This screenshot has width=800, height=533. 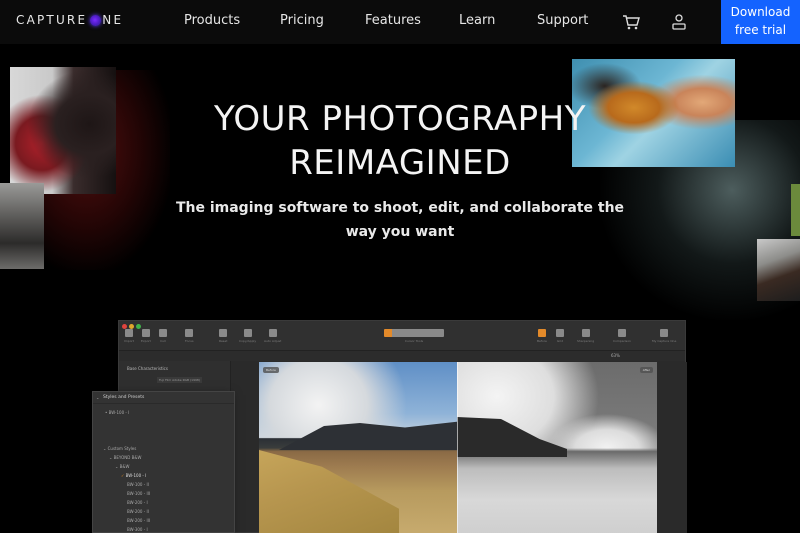 I want to click on toolbar-export: Export, so click(x=146, y=336).